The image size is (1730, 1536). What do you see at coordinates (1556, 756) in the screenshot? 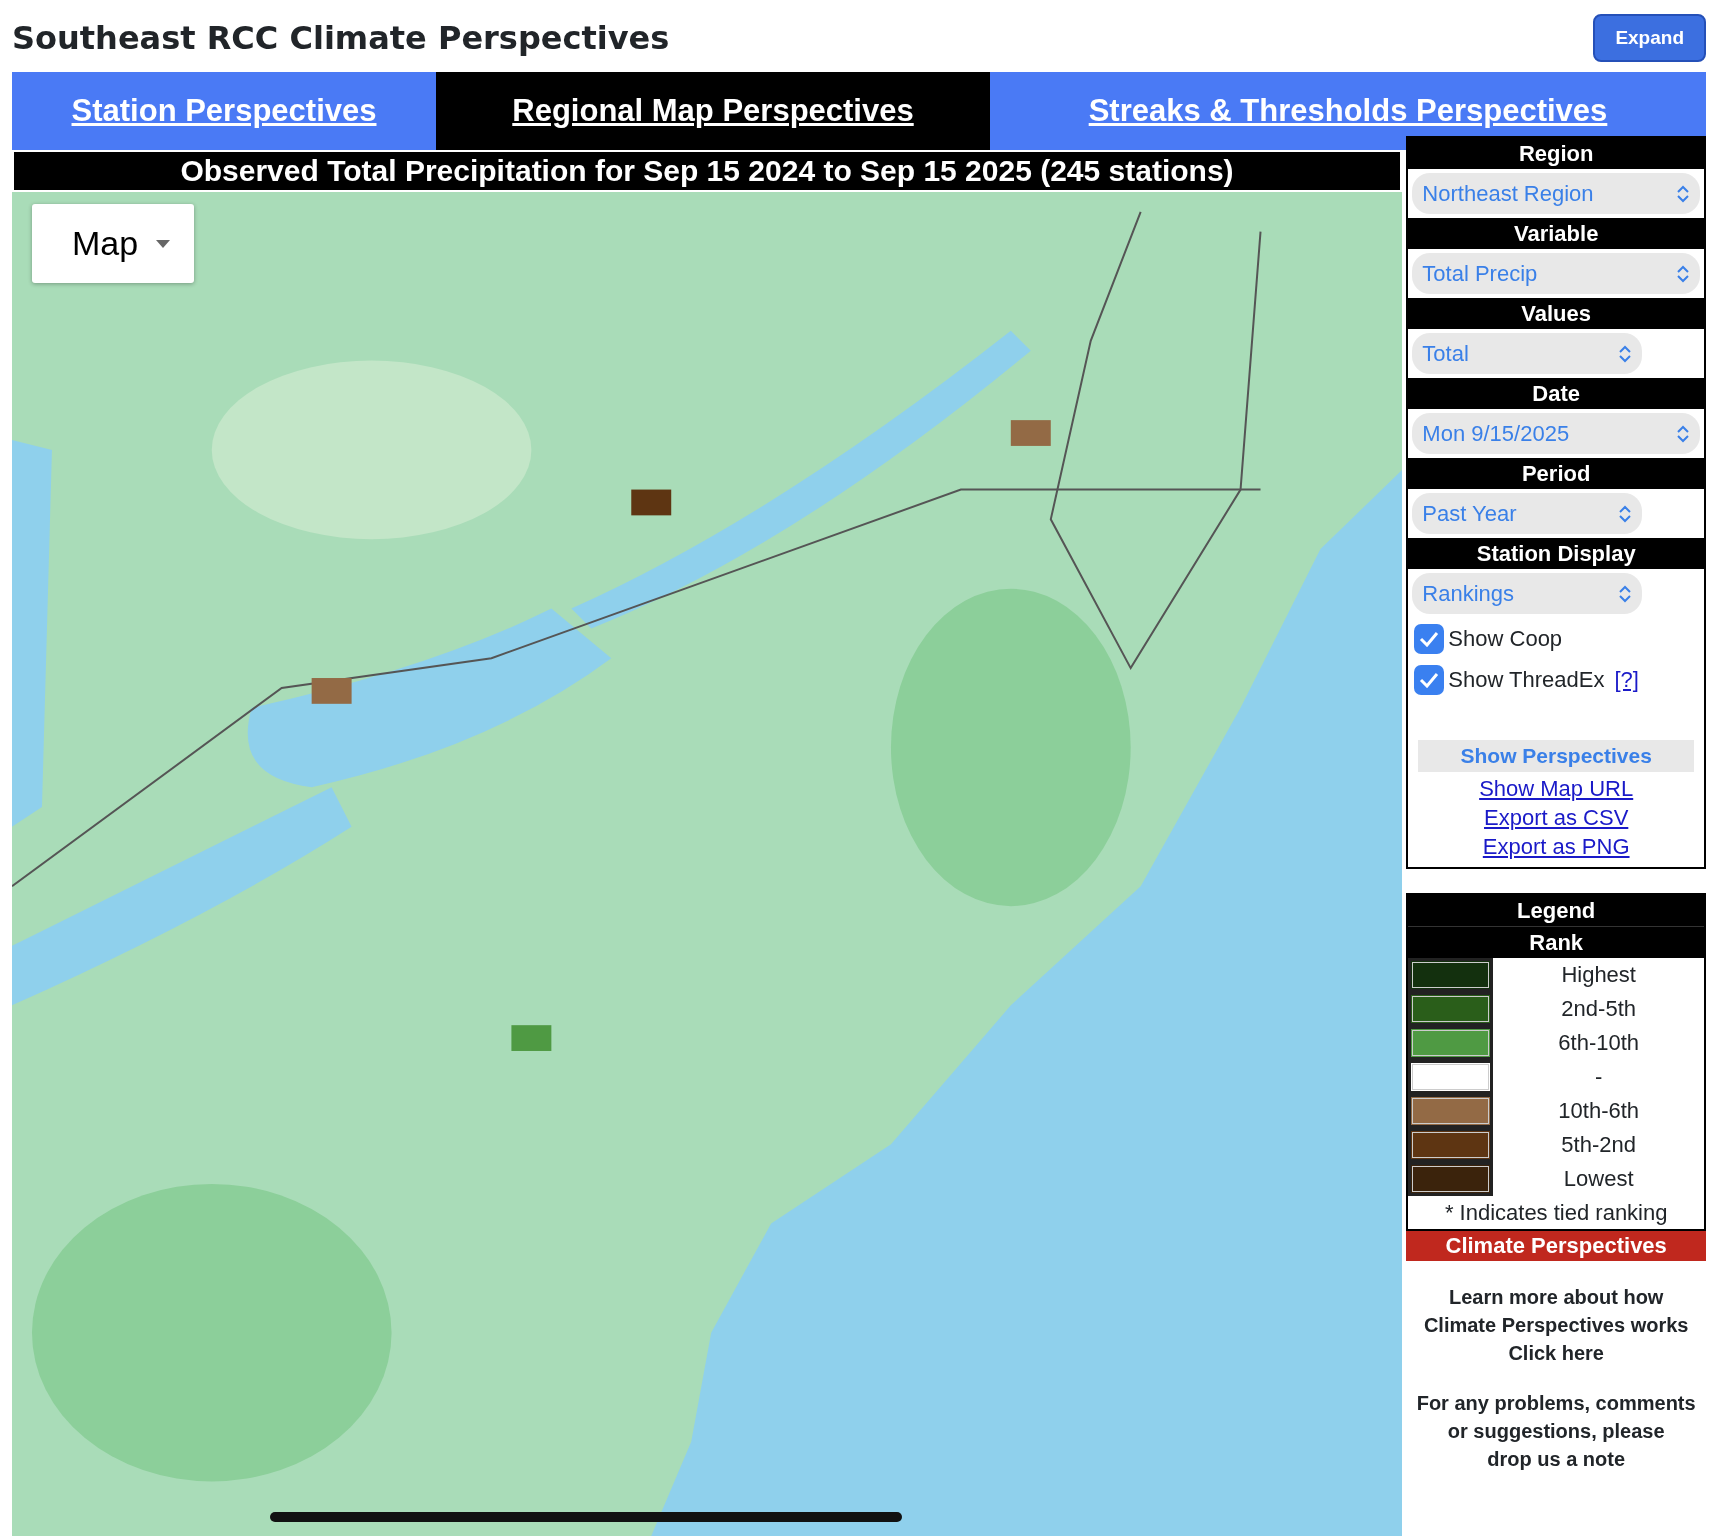
I see `show-perspectives-button: Show Perspectives` at bounding box center [1556, 756].